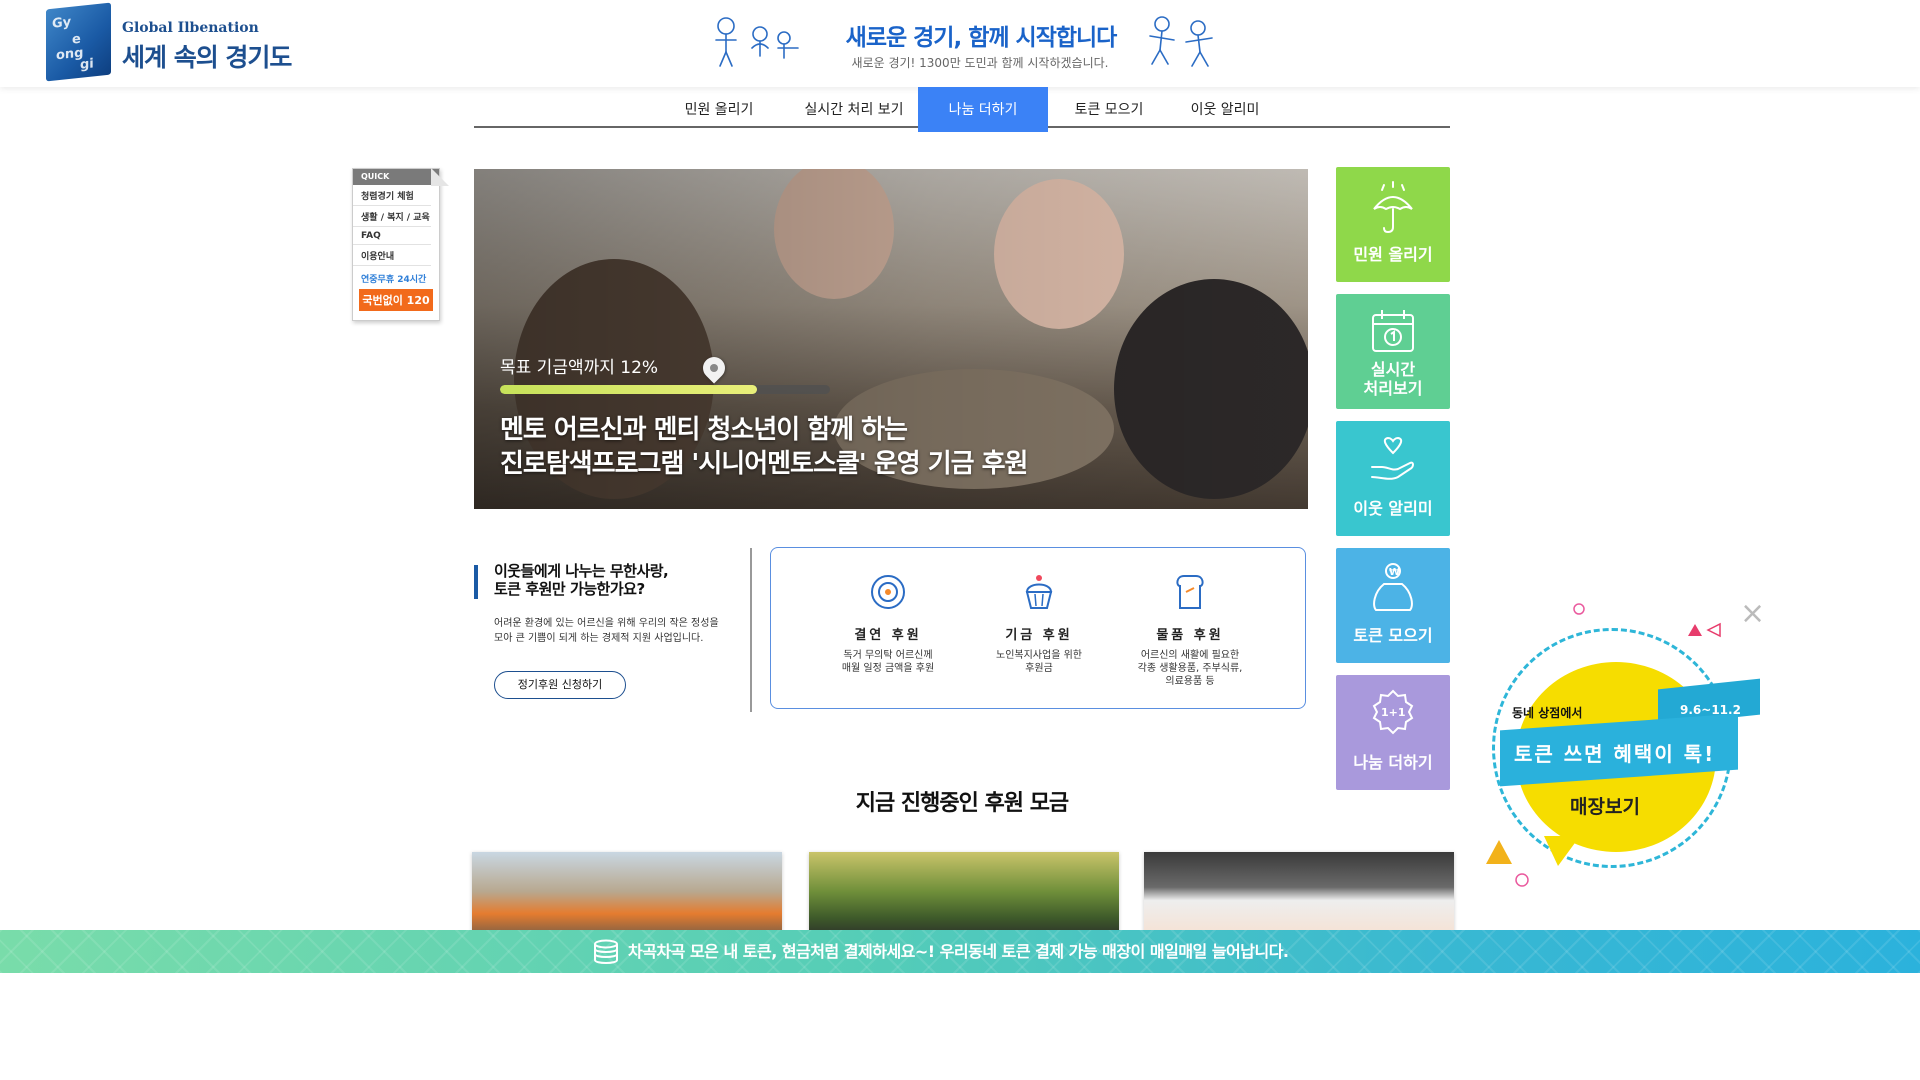 Image resolution: width=1920 pixels, height=1080 pixels. Describe the element at coordinates (854, 107) in the screenshot. I see `nav-item-realtime: 실시간 처리 보기` at that location.